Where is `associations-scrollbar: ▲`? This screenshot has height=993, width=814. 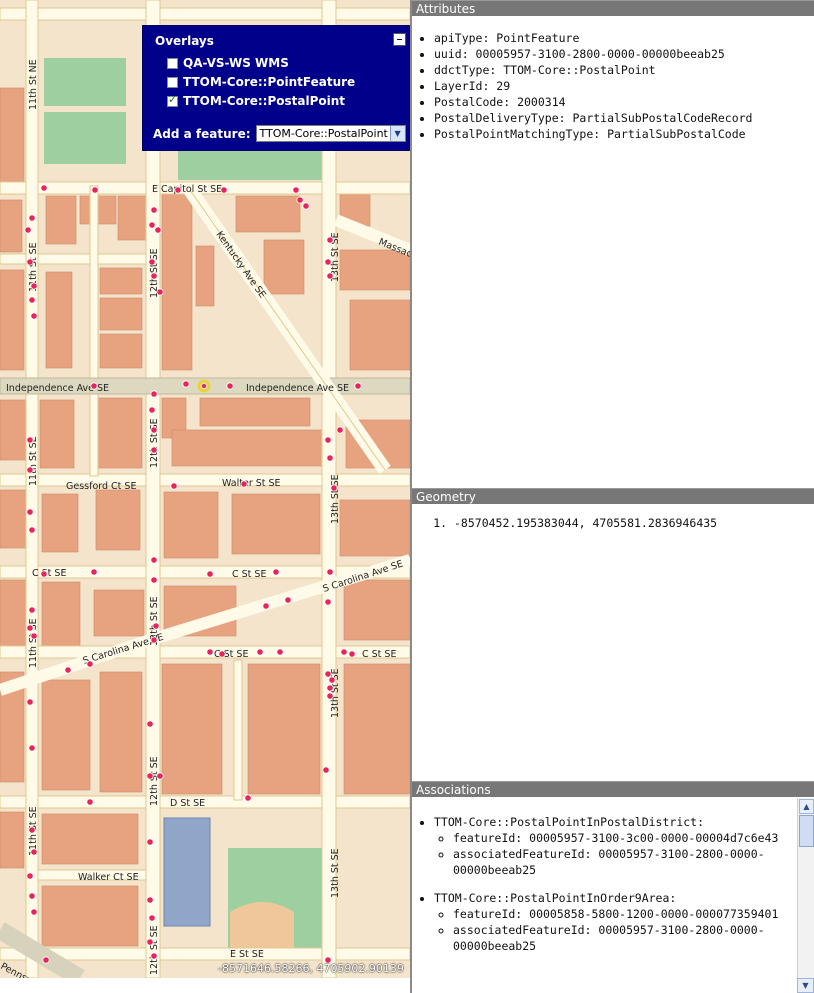
associations-scrollbar: ▲ is located at coordinates (805, 895).